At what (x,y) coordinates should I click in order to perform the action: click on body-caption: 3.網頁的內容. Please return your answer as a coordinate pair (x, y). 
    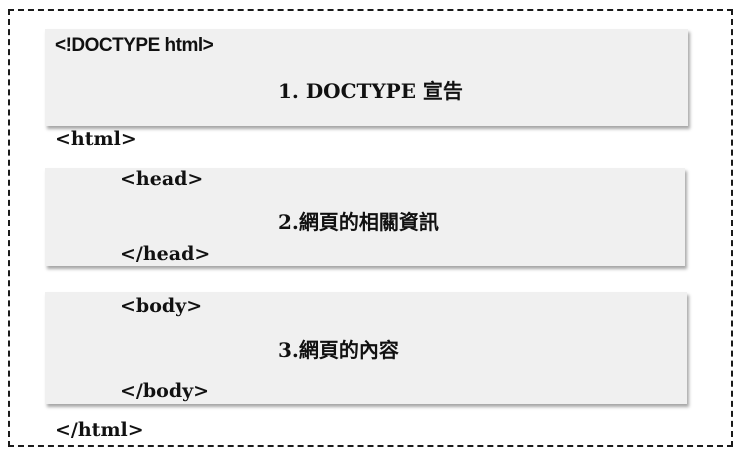
    Looking at the image, I should click on (338, 350).